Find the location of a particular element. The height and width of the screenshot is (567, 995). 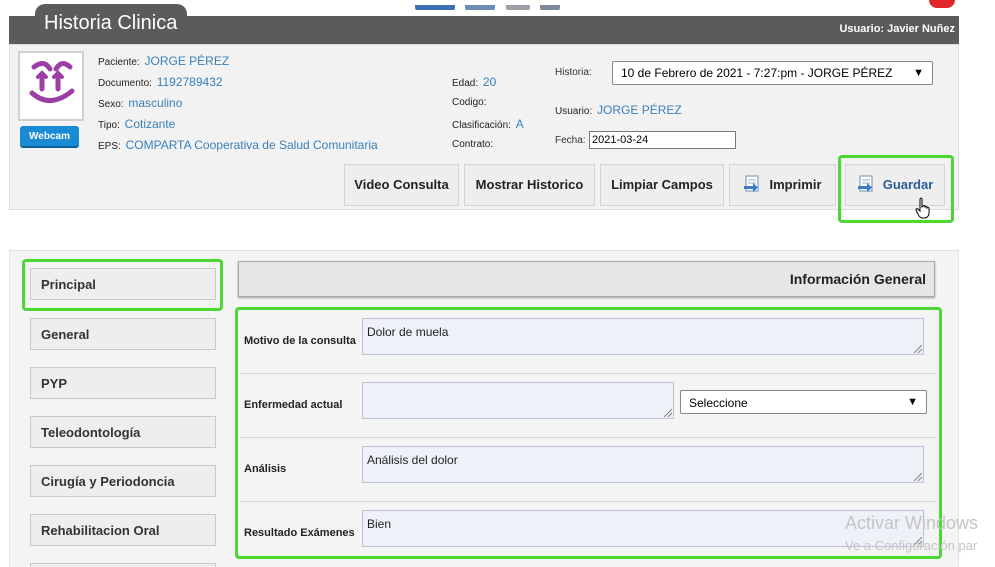

enfermedad-select: Seleccione ▼ is located at coordinates (803, 402).